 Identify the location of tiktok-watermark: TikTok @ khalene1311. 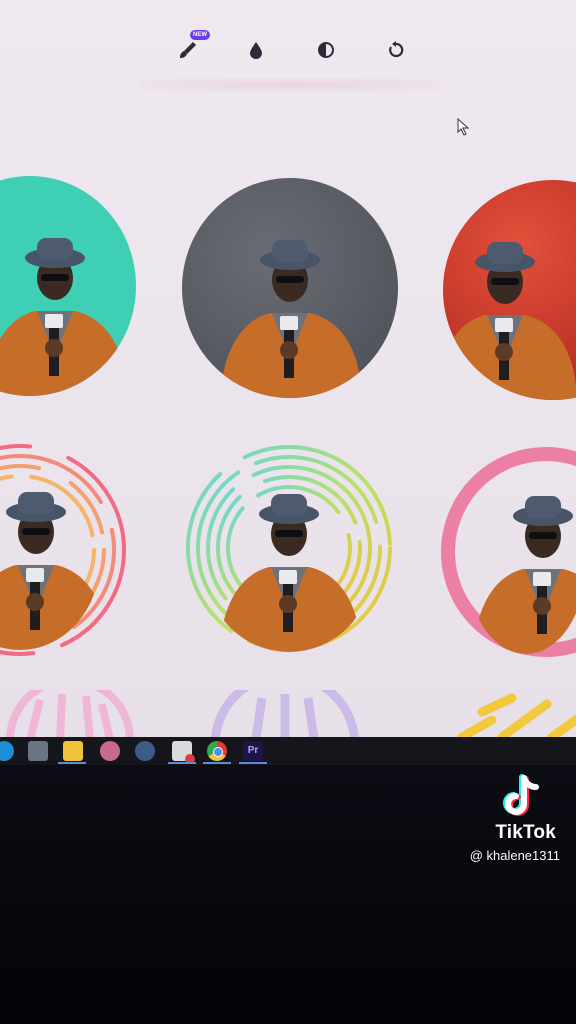
(496, 829).